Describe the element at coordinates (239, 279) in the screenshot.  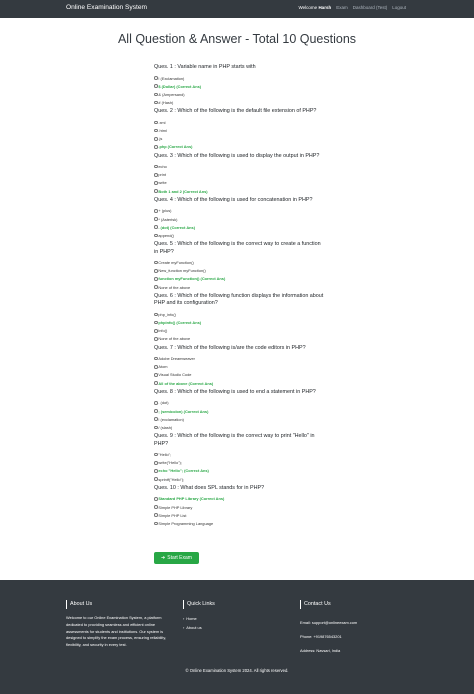
I see `option-item: function myFunction() (Correct Ans)` at that location.